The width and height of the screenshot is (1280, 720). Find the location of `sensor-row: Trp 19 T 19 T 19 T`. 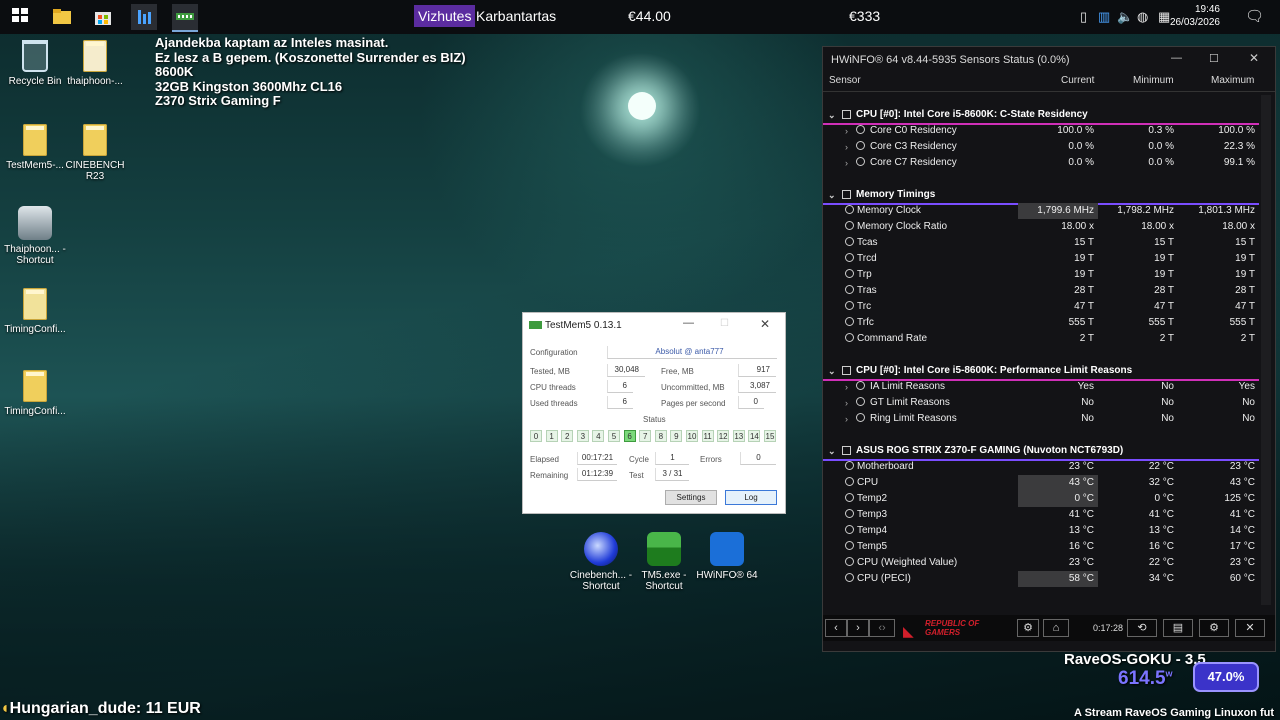

sensor-row: Trp 19 T 19 T 19 T is located at coordinates (1041, 275).